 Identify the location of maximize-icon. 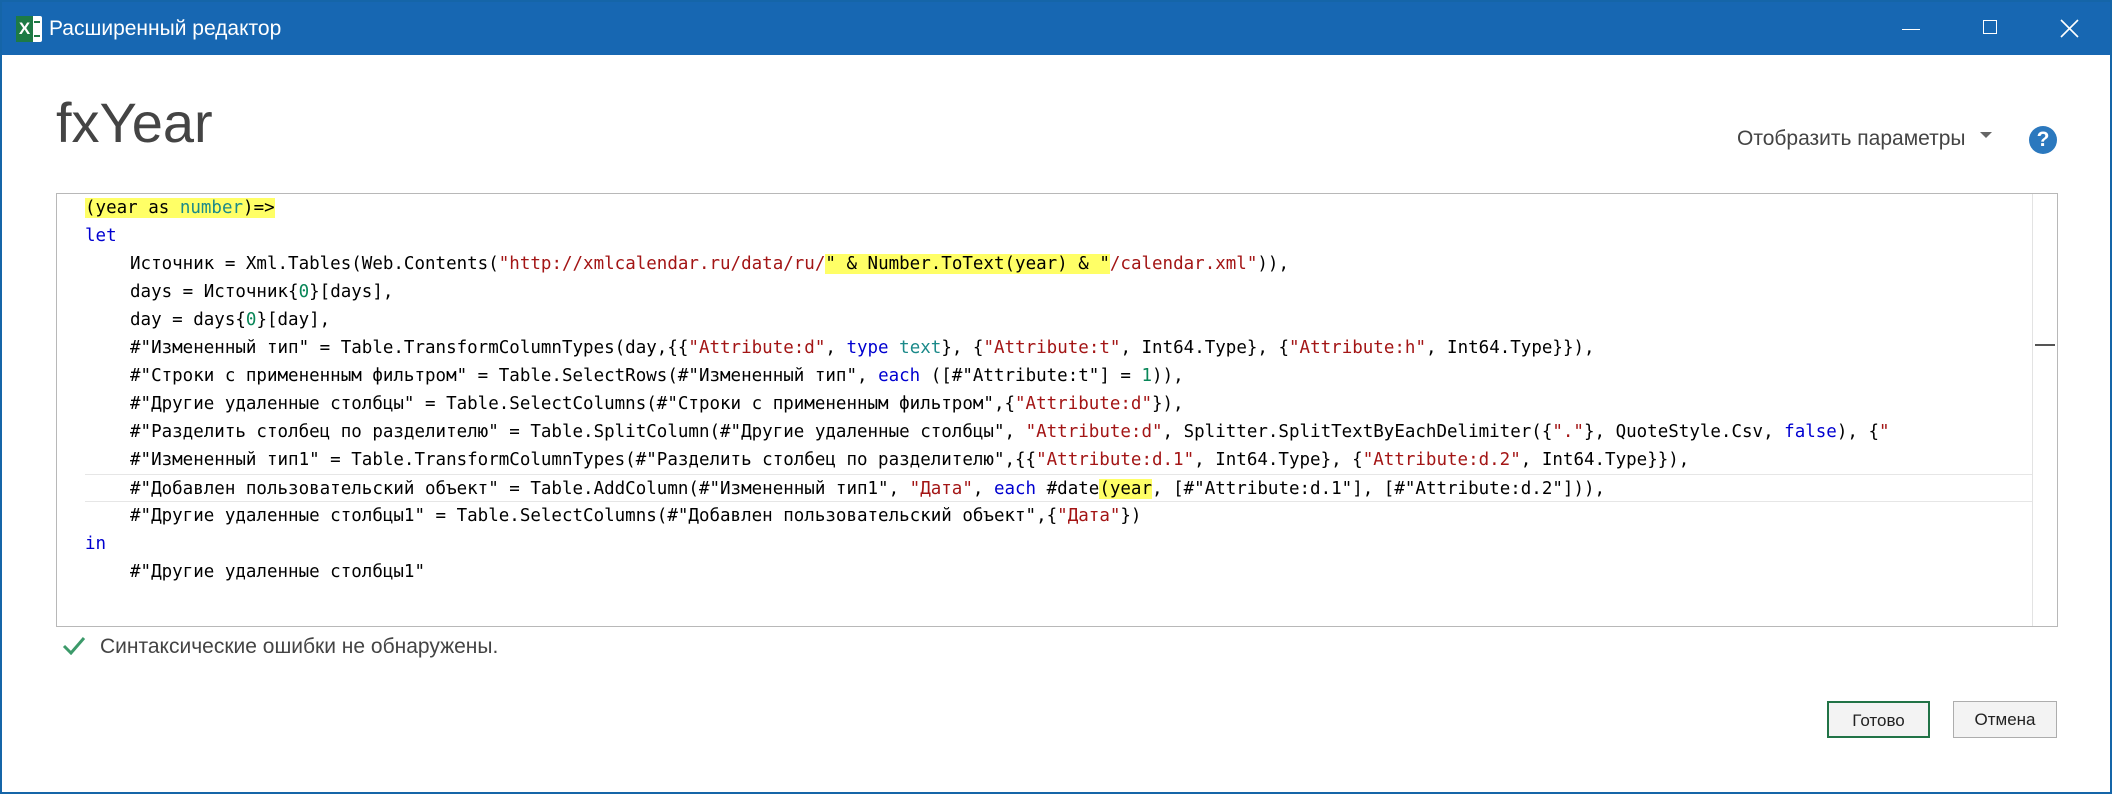
(1990, 27).